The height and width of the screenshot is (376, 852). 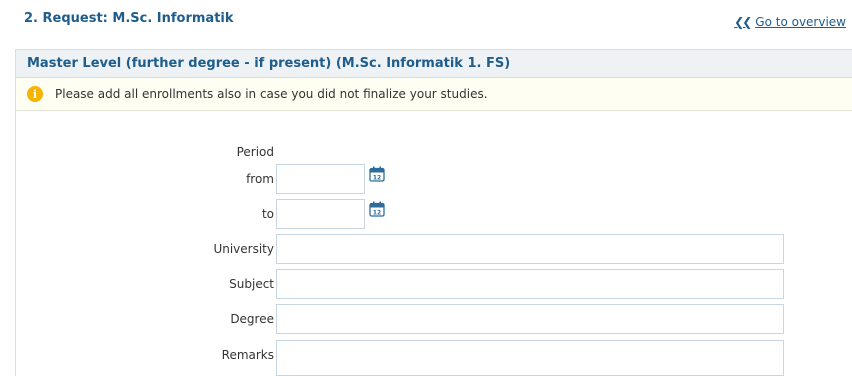 I want to click on double-chevron-left-icon: ❮❮, so click(x=743, y=22).